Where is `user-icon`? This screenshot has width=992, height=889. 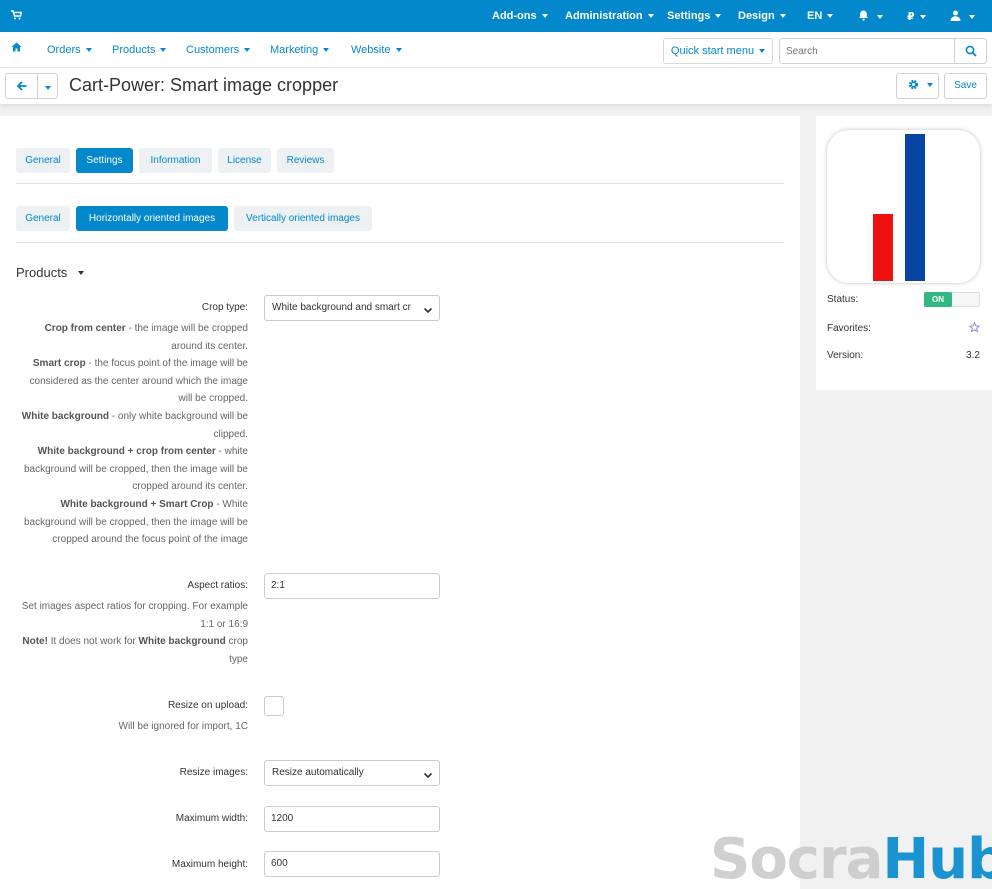
user-icon is located at coordinates (962, 16).